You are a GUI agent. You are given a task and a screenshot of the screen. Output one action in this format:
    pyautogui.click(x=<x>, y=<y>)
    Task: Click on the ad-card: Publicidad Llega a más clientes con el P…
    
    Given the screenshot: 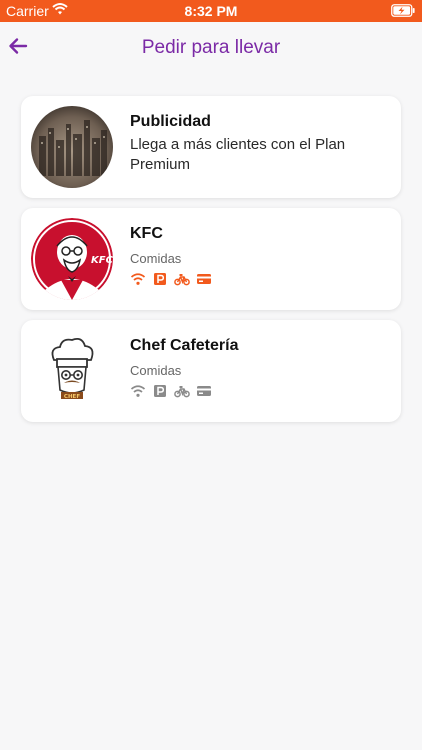 What is the action you would take?
    pyautogui.click(x=211, y=147)
    